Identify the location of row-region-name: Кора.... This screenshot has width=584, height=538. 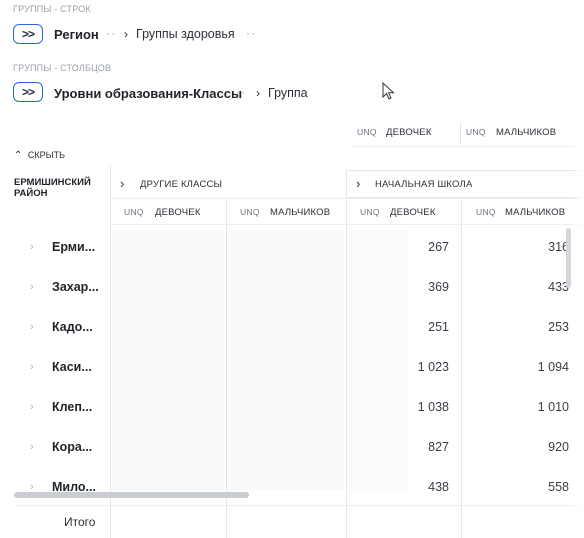
(72, 447).